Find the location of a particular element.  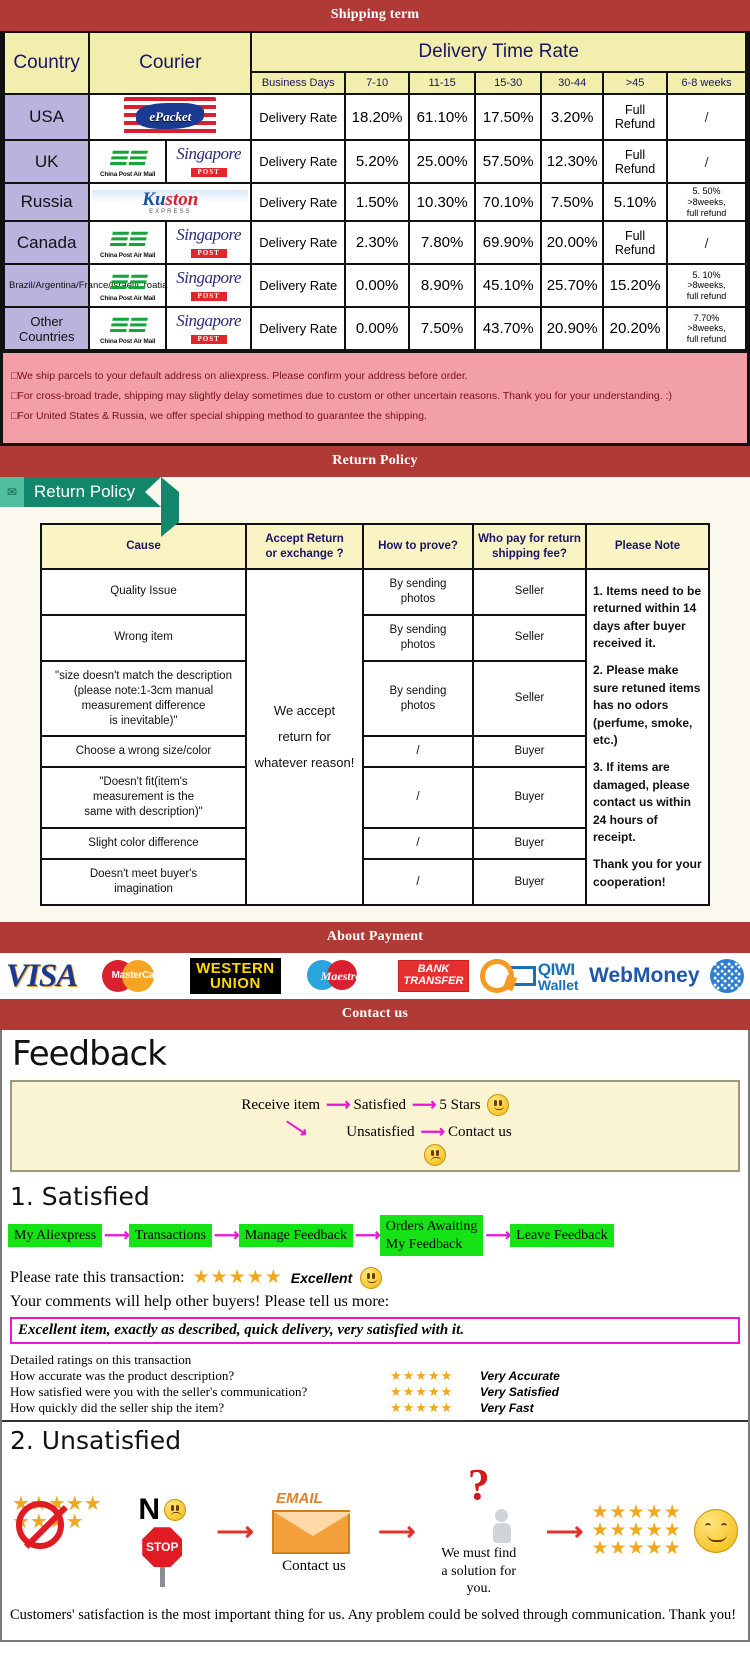

email-label: EMAIL is located at coordinates (299, 1498).